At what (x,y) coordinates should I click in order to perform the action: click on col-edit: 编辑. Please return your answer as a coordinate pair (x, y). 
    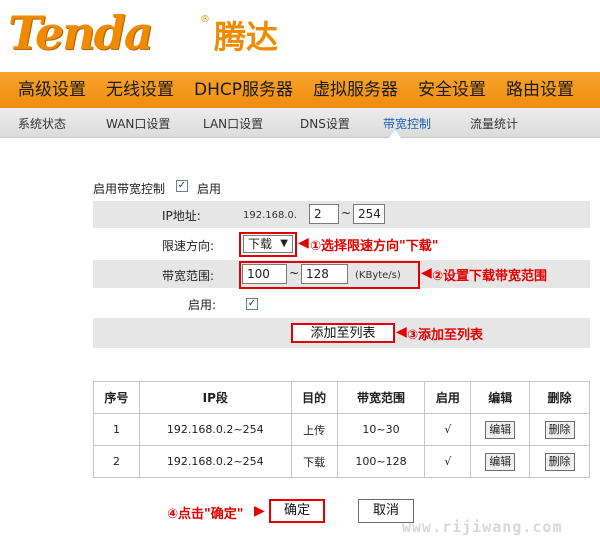
    Looking at the image, I should click on (500, 397).